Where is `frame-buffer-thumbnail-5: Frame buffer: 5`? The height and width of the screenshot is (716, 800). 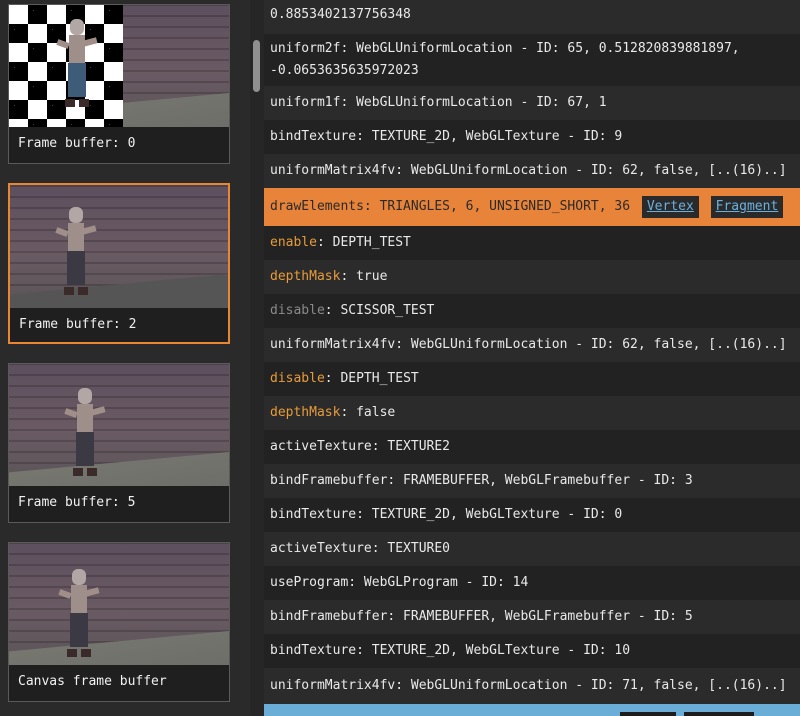 frame-buffer-thumbnail-5: Frame buffer: 5 is located at coordinates (119, 443).